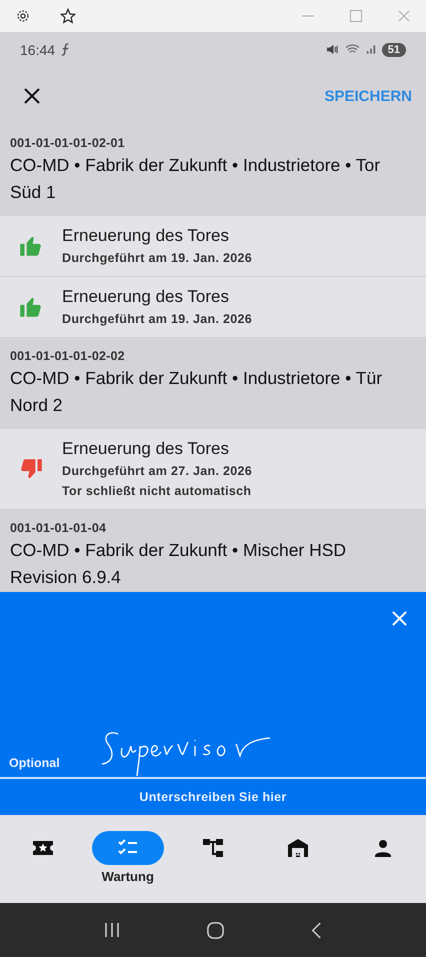 The width and height of the screenshot is (426, 957). Describe the element at coordinates (371, 49) in the screenshot. I see `signal-icon` at that location.